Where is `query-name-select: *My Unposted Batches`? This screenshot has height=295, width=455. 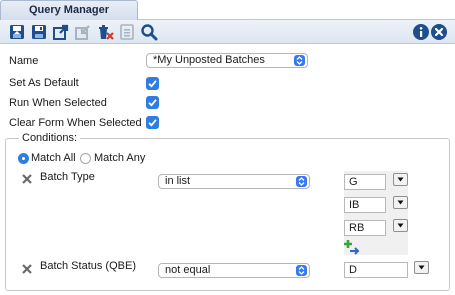 query-name-select: *My Unposted Batches is located at coordinates (227, 60).